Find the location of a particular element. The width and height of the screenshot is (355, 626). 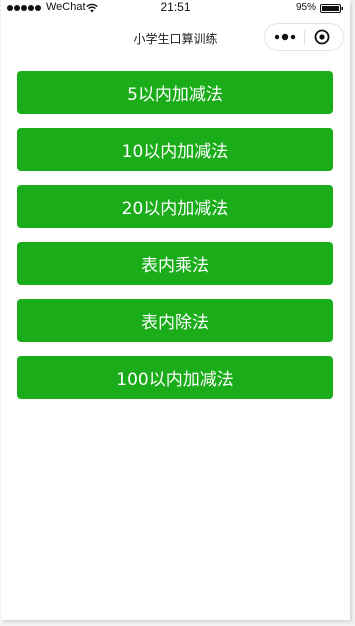

menu-button-add-sub-20: 20以内加减法 is located at coordinates (175, 206).